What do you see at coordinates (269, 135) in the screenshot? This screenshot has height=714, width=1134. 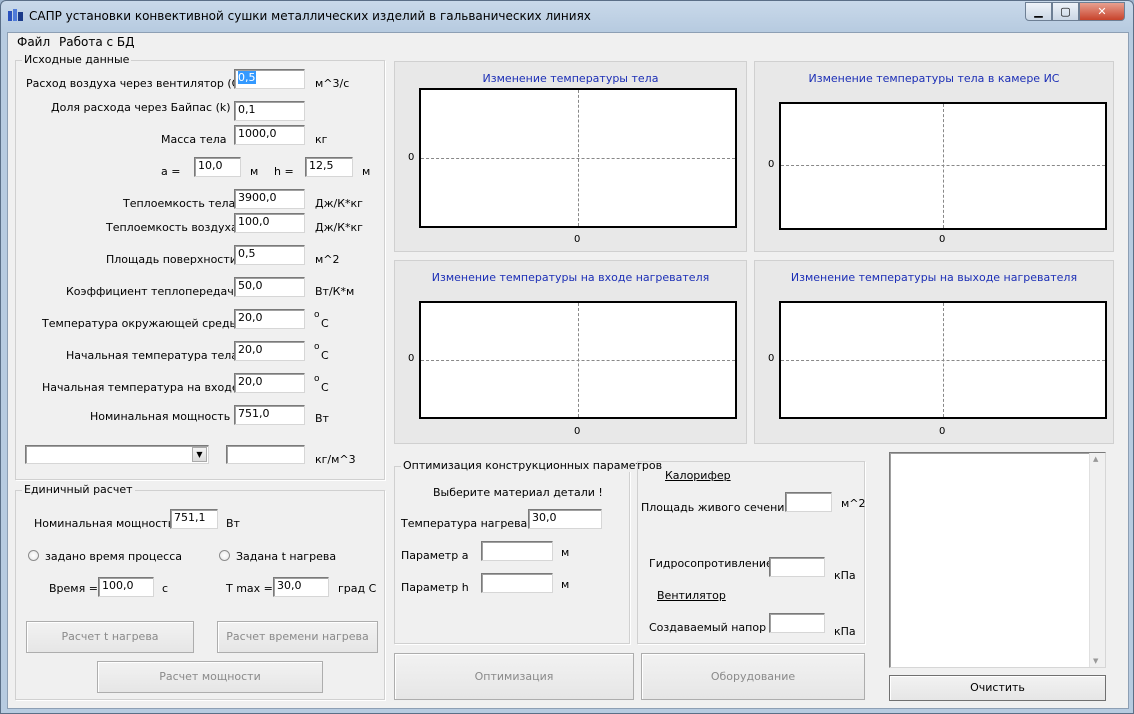 I see `mass-input: 1000,0` at bounding box center [269, 135].